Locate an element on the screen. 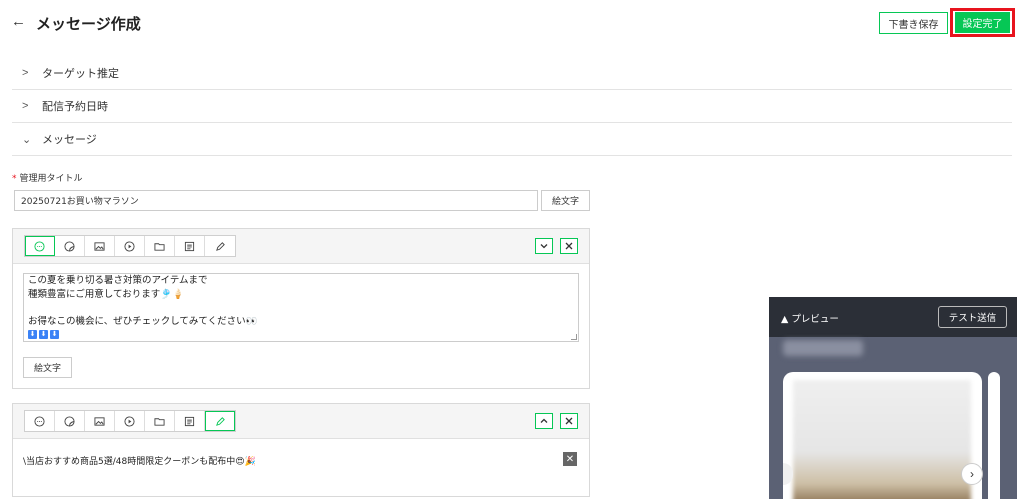  chevron-down-icon: ⌄ is located at coordinates (27, 139).